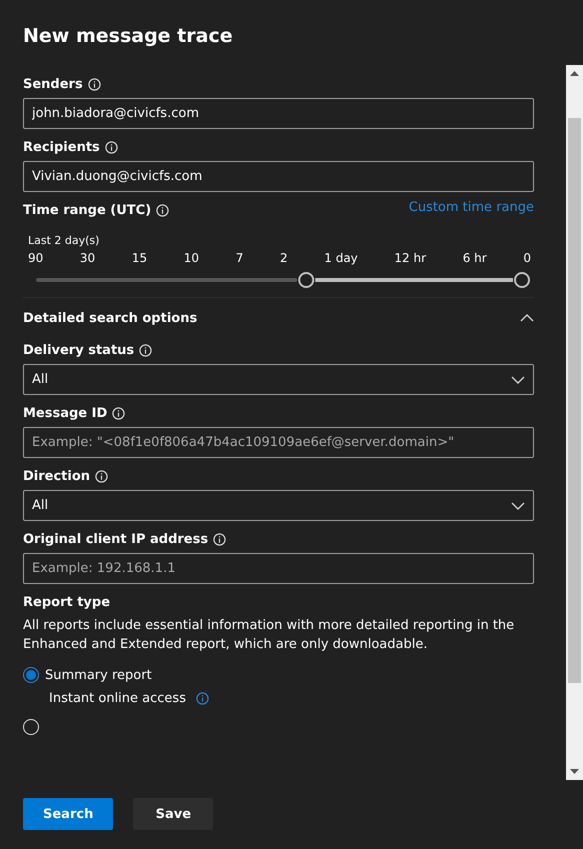  What do you see at coordinates (53, 84) in the screenshot?
I see `field-label: Senders` at bounding box center [53, 84].